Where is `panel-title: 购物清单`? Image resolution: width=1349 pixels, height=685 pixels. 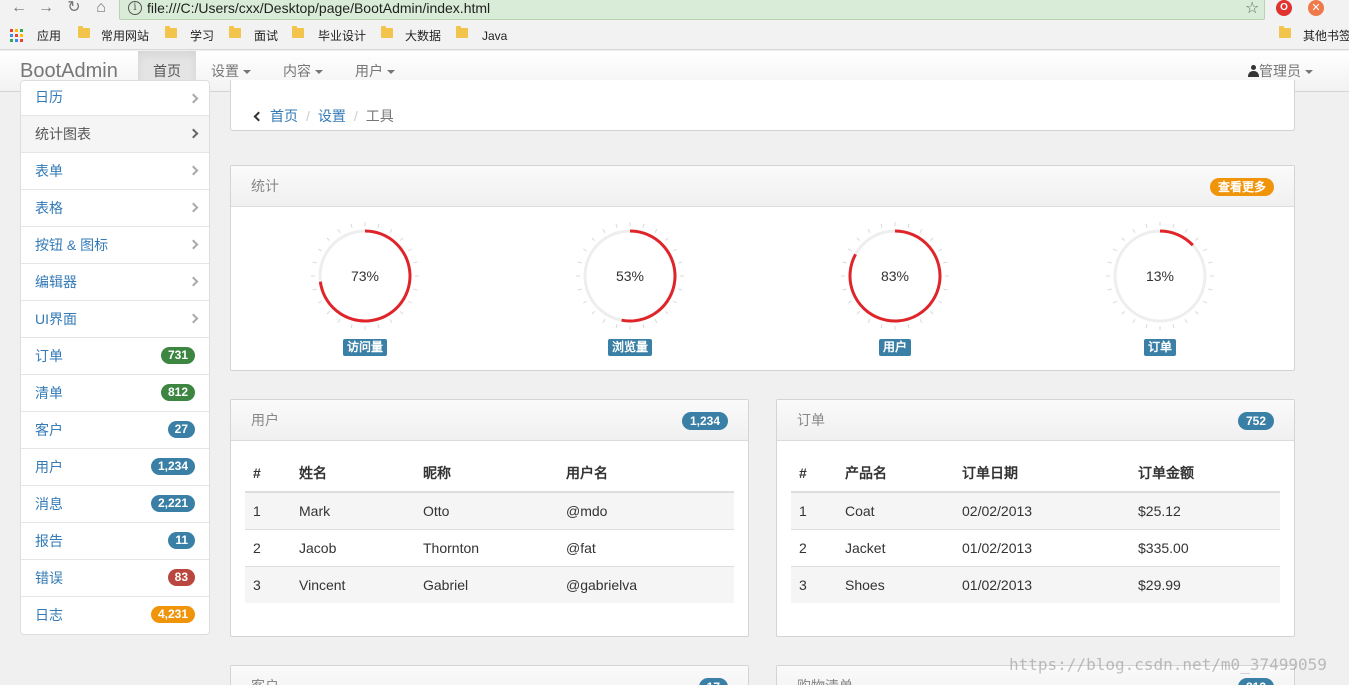 panel-title: 购物清单 is located at coordinates (825, 675).